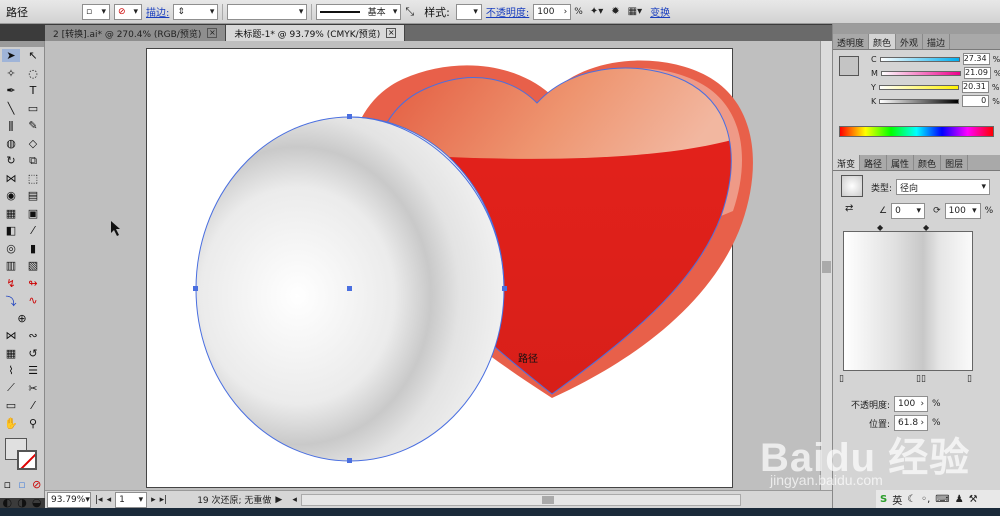 The height and width of the screenshot is (516, 1000). What do you see at coordinates (11, 73) in the screenshot?
I see `magic-wand-tool-icon: ✧` at bounding box center [11, 73].